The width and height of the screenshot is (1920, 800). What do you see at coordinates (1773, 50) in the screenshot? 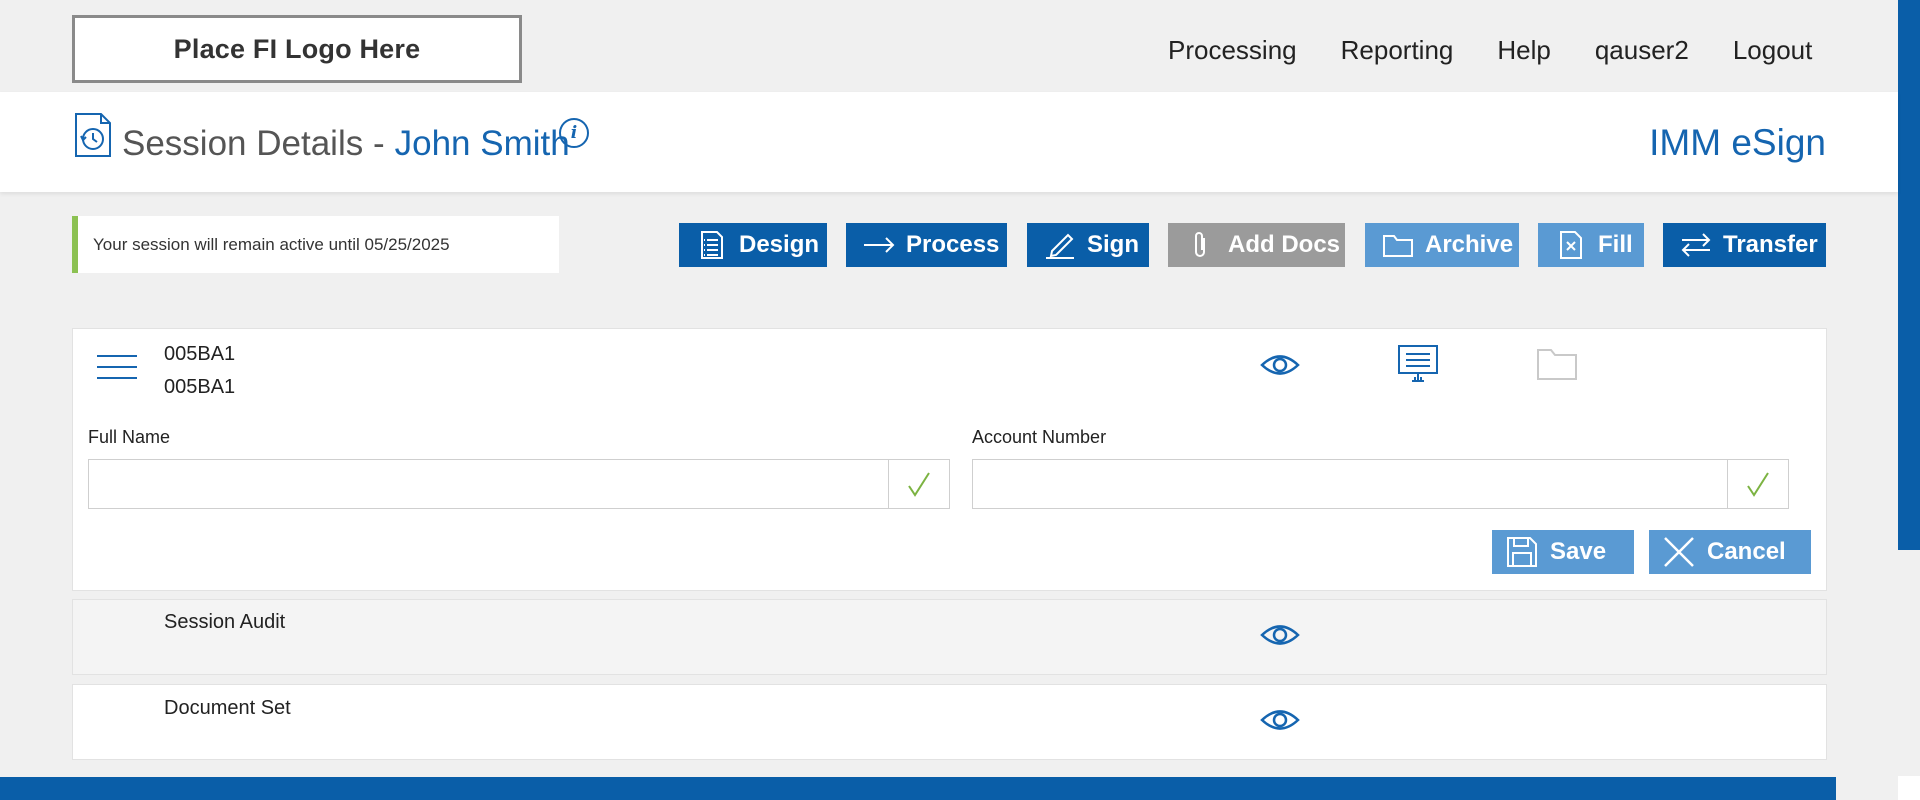
I see `nav-logout: Logout` at bounding box center [1773, 50].